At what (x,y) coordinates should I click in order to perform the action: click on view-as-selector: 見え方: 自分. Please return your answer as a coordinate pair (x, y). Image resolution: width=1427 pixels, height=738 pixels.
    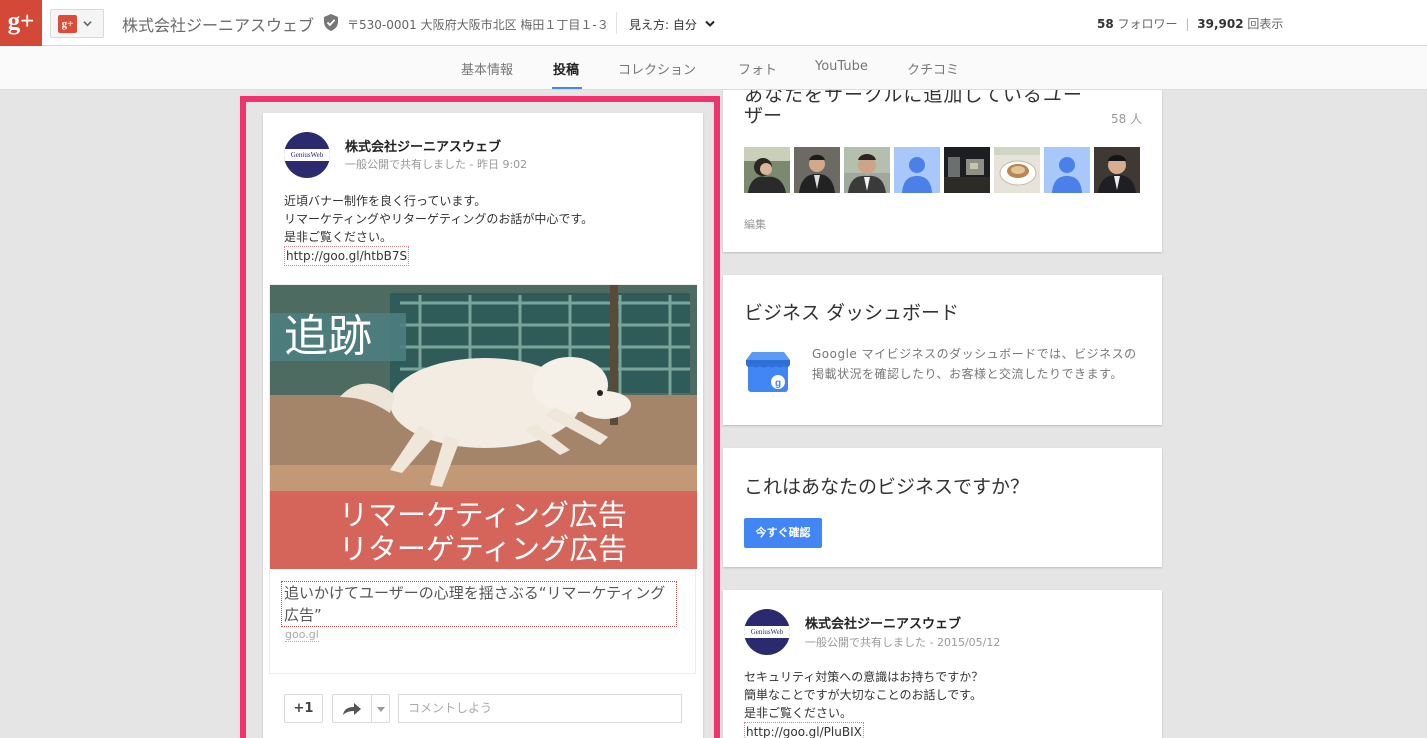
    Looking at the image, I should click on (663, 24).